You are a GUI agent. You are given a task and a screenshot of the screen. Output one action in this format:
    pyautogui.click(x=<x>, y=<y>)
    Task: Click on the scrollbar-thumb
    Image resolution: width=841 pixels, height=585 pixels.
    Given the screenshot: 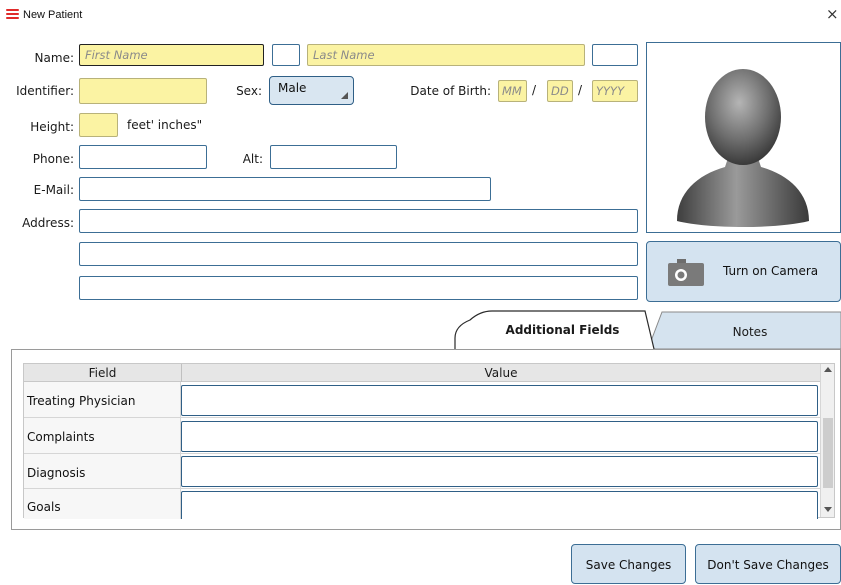 What is the action you would take?
    pyautogui.click(x=828, y=453)
    